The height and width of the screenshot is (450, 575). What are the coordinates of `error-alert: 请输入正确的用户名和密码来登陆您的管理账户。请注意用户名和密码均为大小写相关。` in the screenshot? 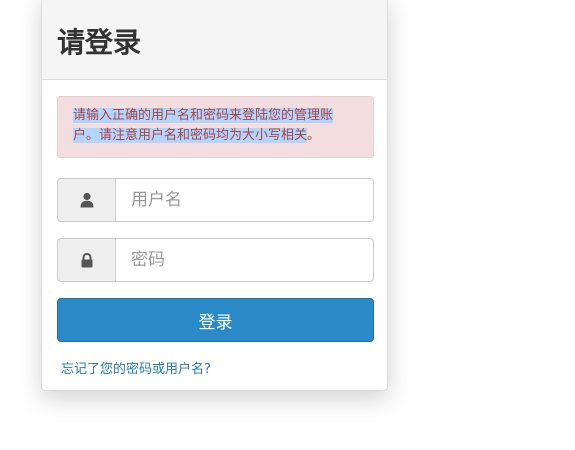 It's located at (215, 127).